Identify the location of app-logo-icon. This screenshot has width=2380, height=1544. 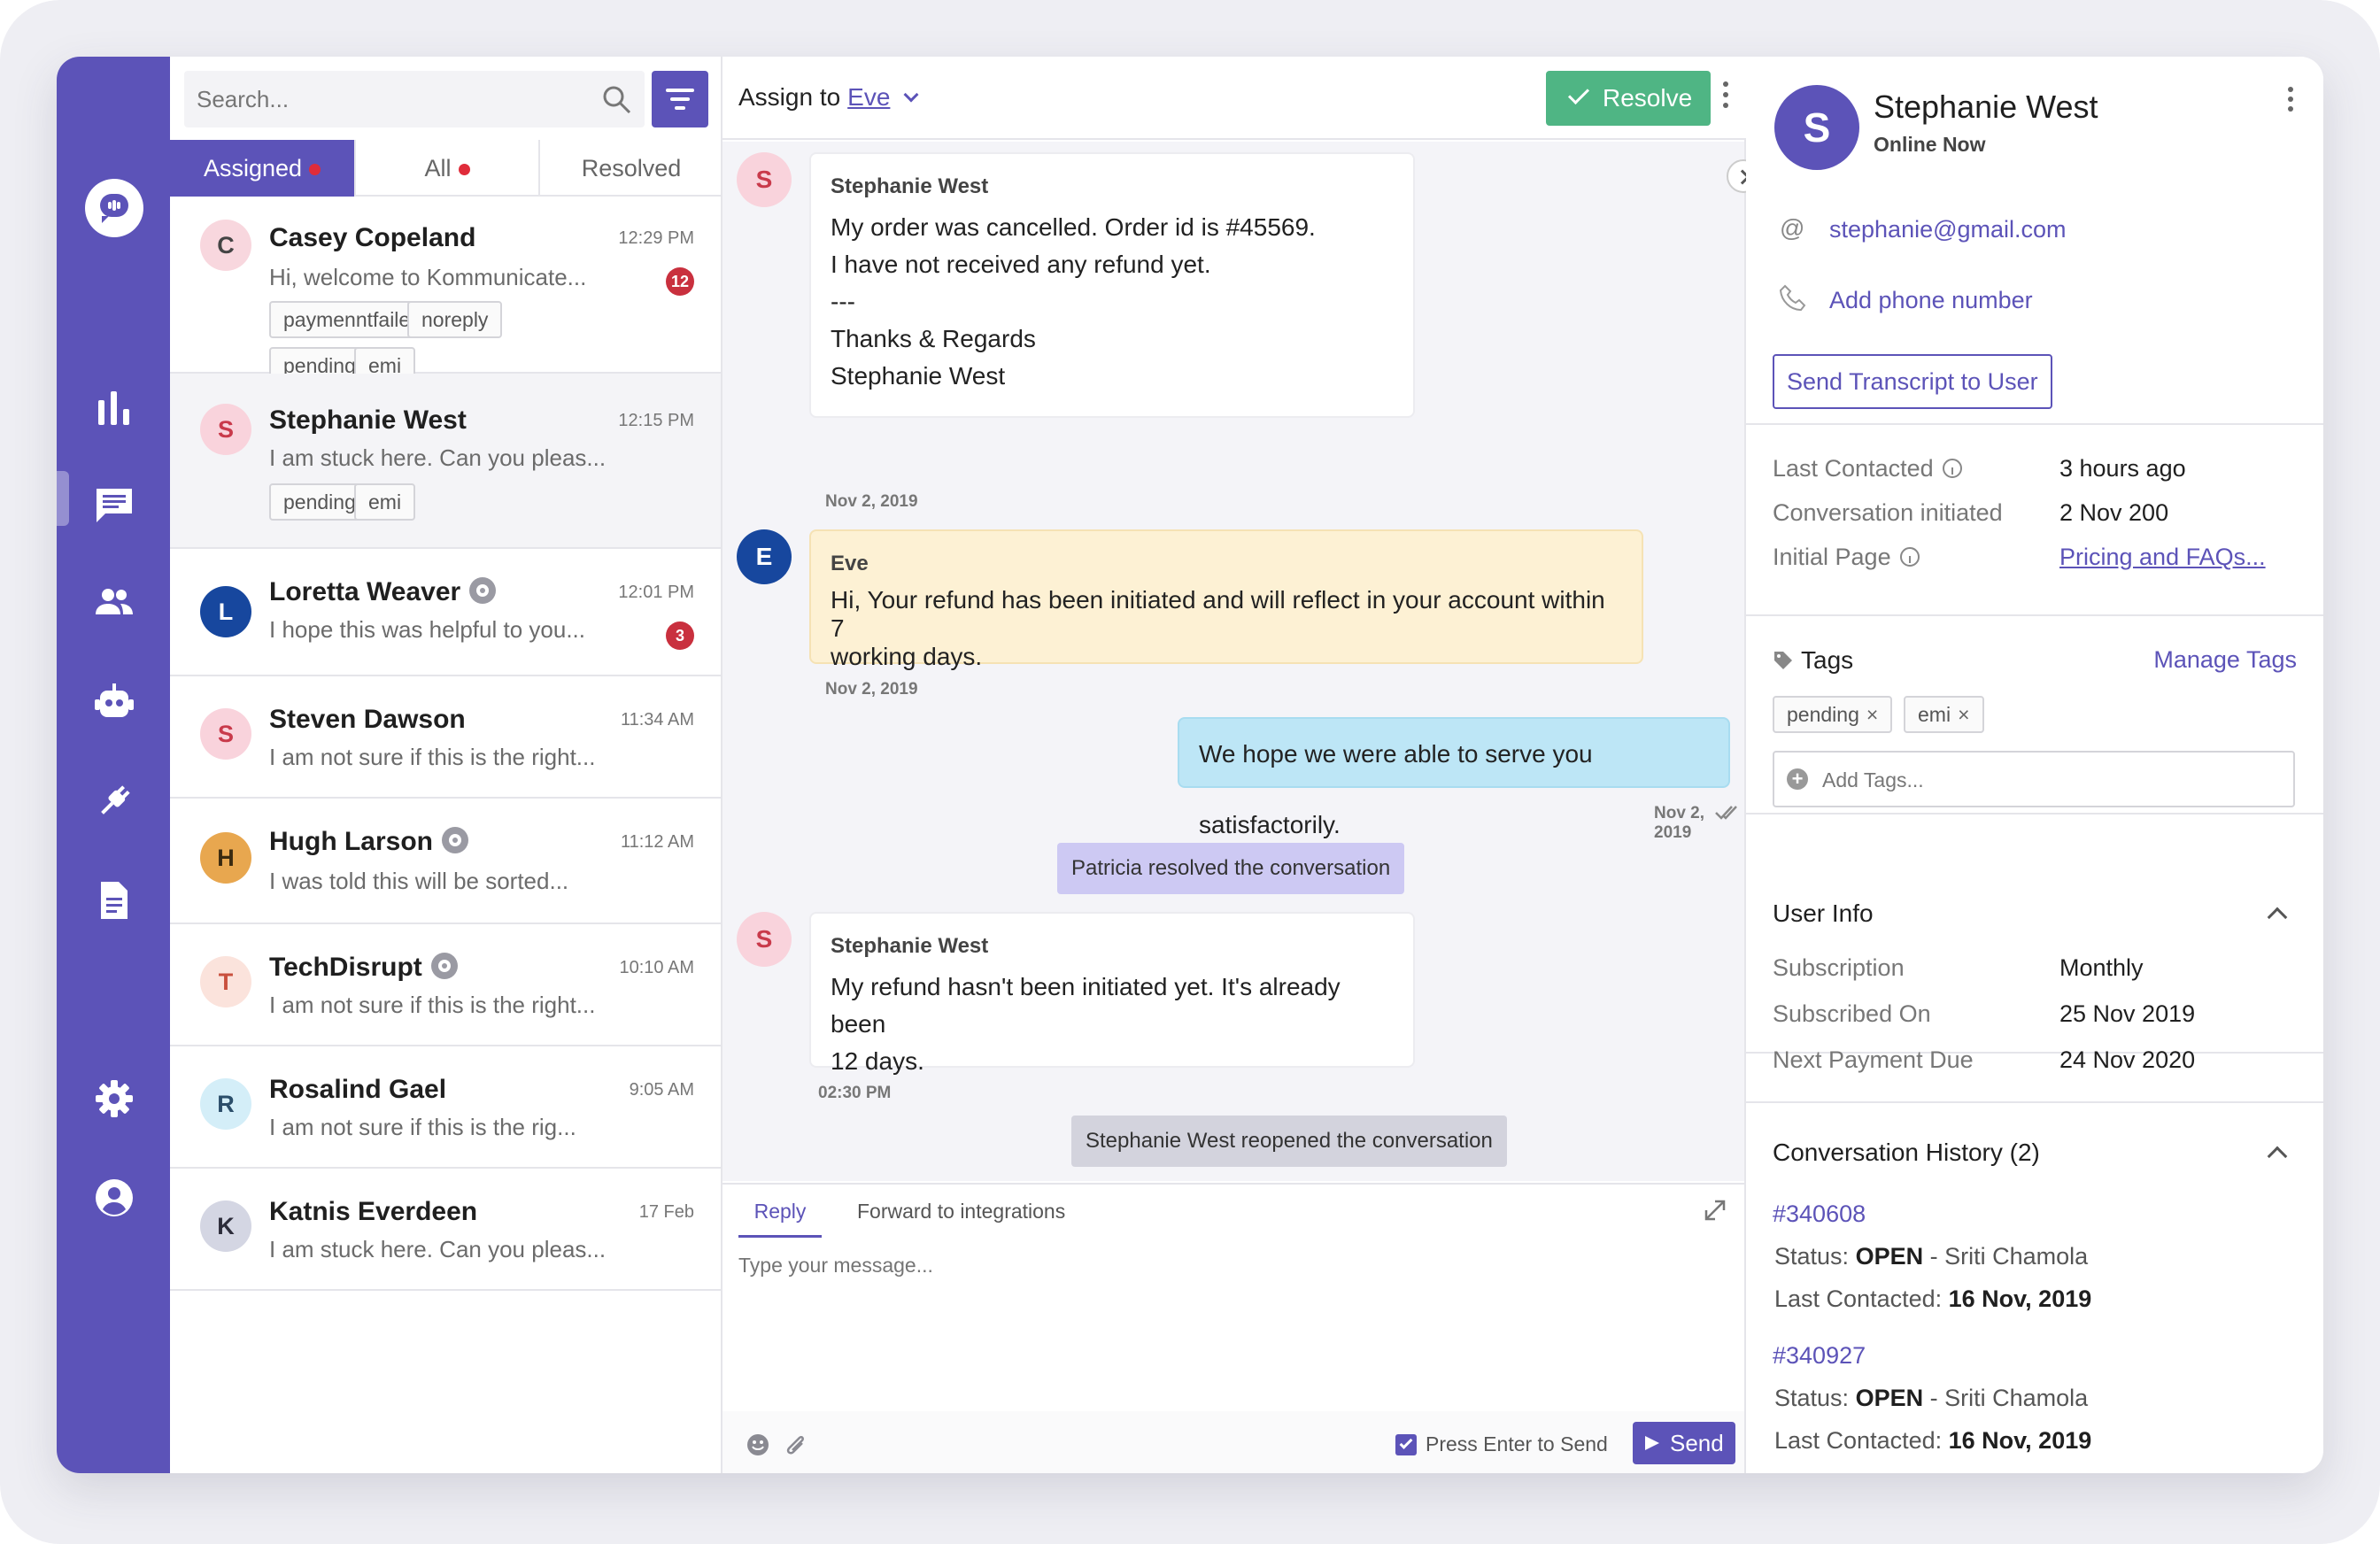
(114, 208).